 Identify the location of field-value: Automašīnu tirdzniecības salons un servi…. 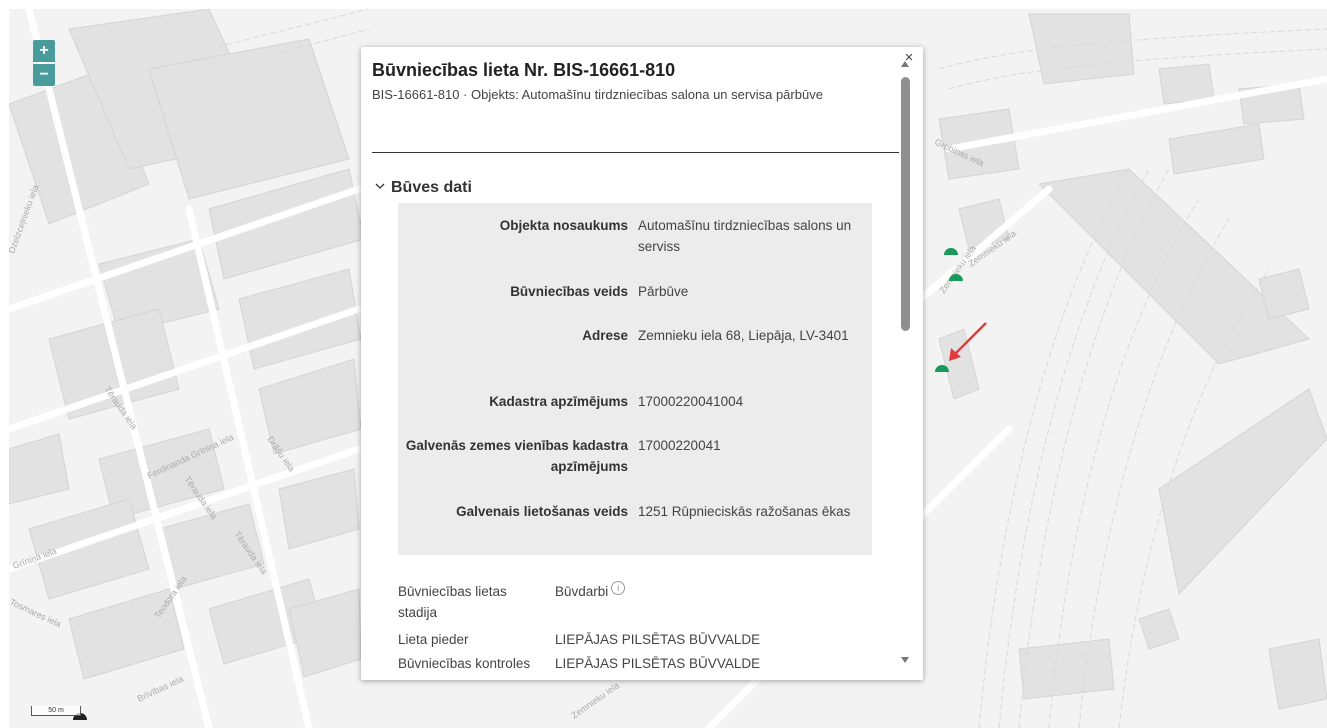
(745, 236).